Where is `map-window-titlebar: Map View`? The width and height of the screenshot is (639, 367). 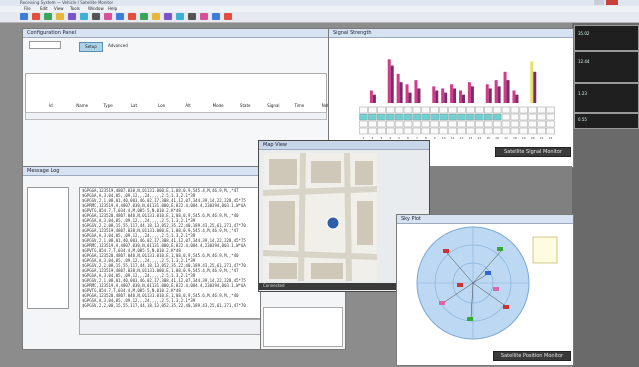
map-window-titlebar: Map View is located at coordinates (344, 145).